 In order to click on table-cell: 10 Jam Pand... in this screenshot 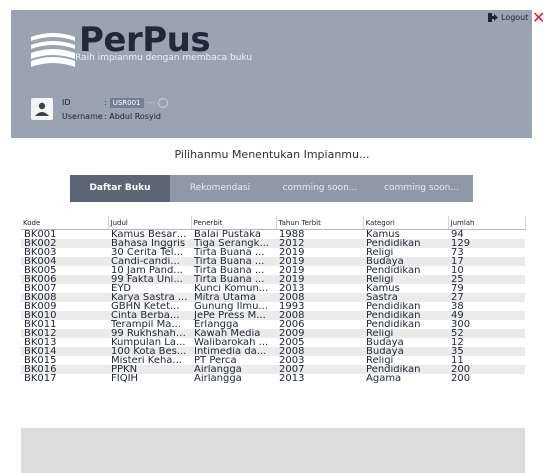, I will do `click(149, 270)`.